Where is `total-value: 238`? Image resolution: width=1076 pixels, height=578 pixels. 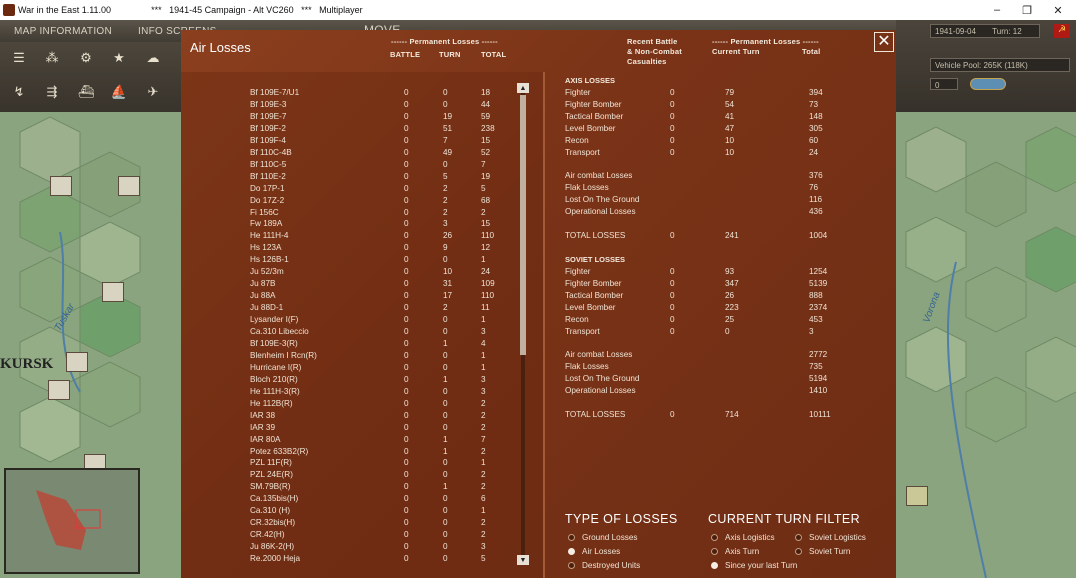 total-value: 238 is located at coordinates (488, 128).